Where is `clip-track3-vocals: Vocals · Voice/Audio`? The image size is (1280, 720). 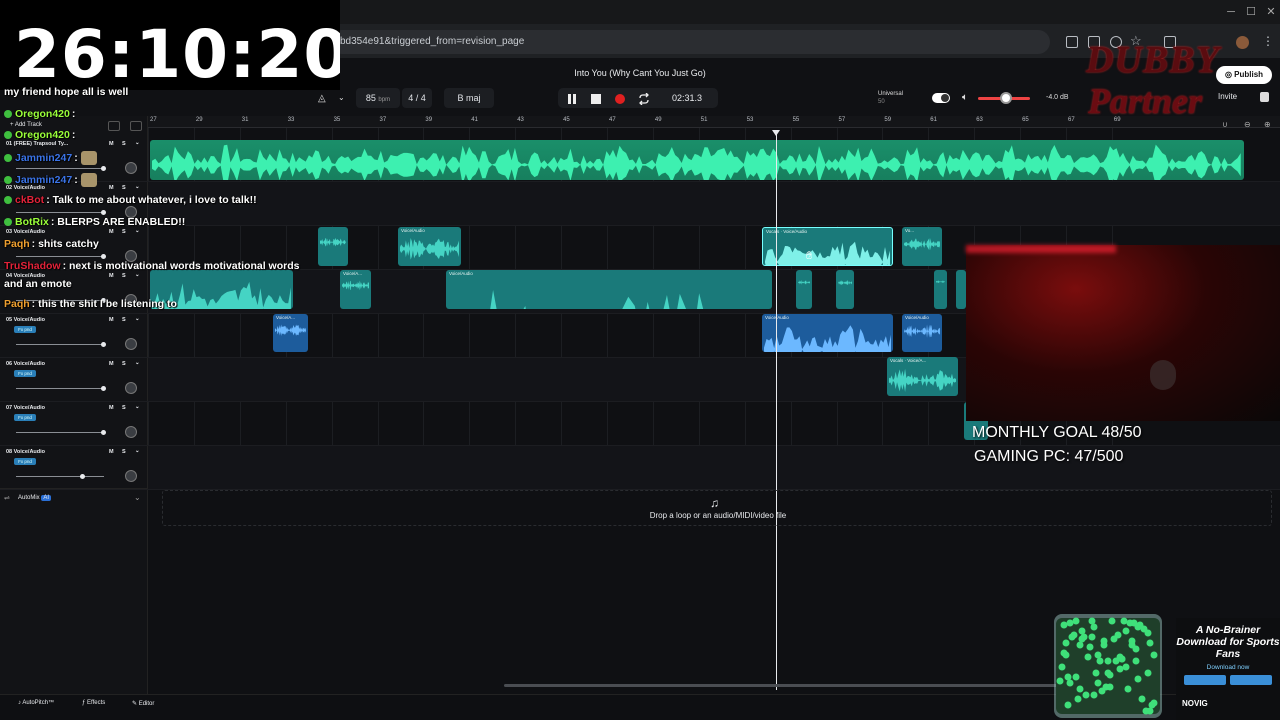
clip-track3-vocals: Vocals · Voice/Audio is located at coordinates (827, 246).